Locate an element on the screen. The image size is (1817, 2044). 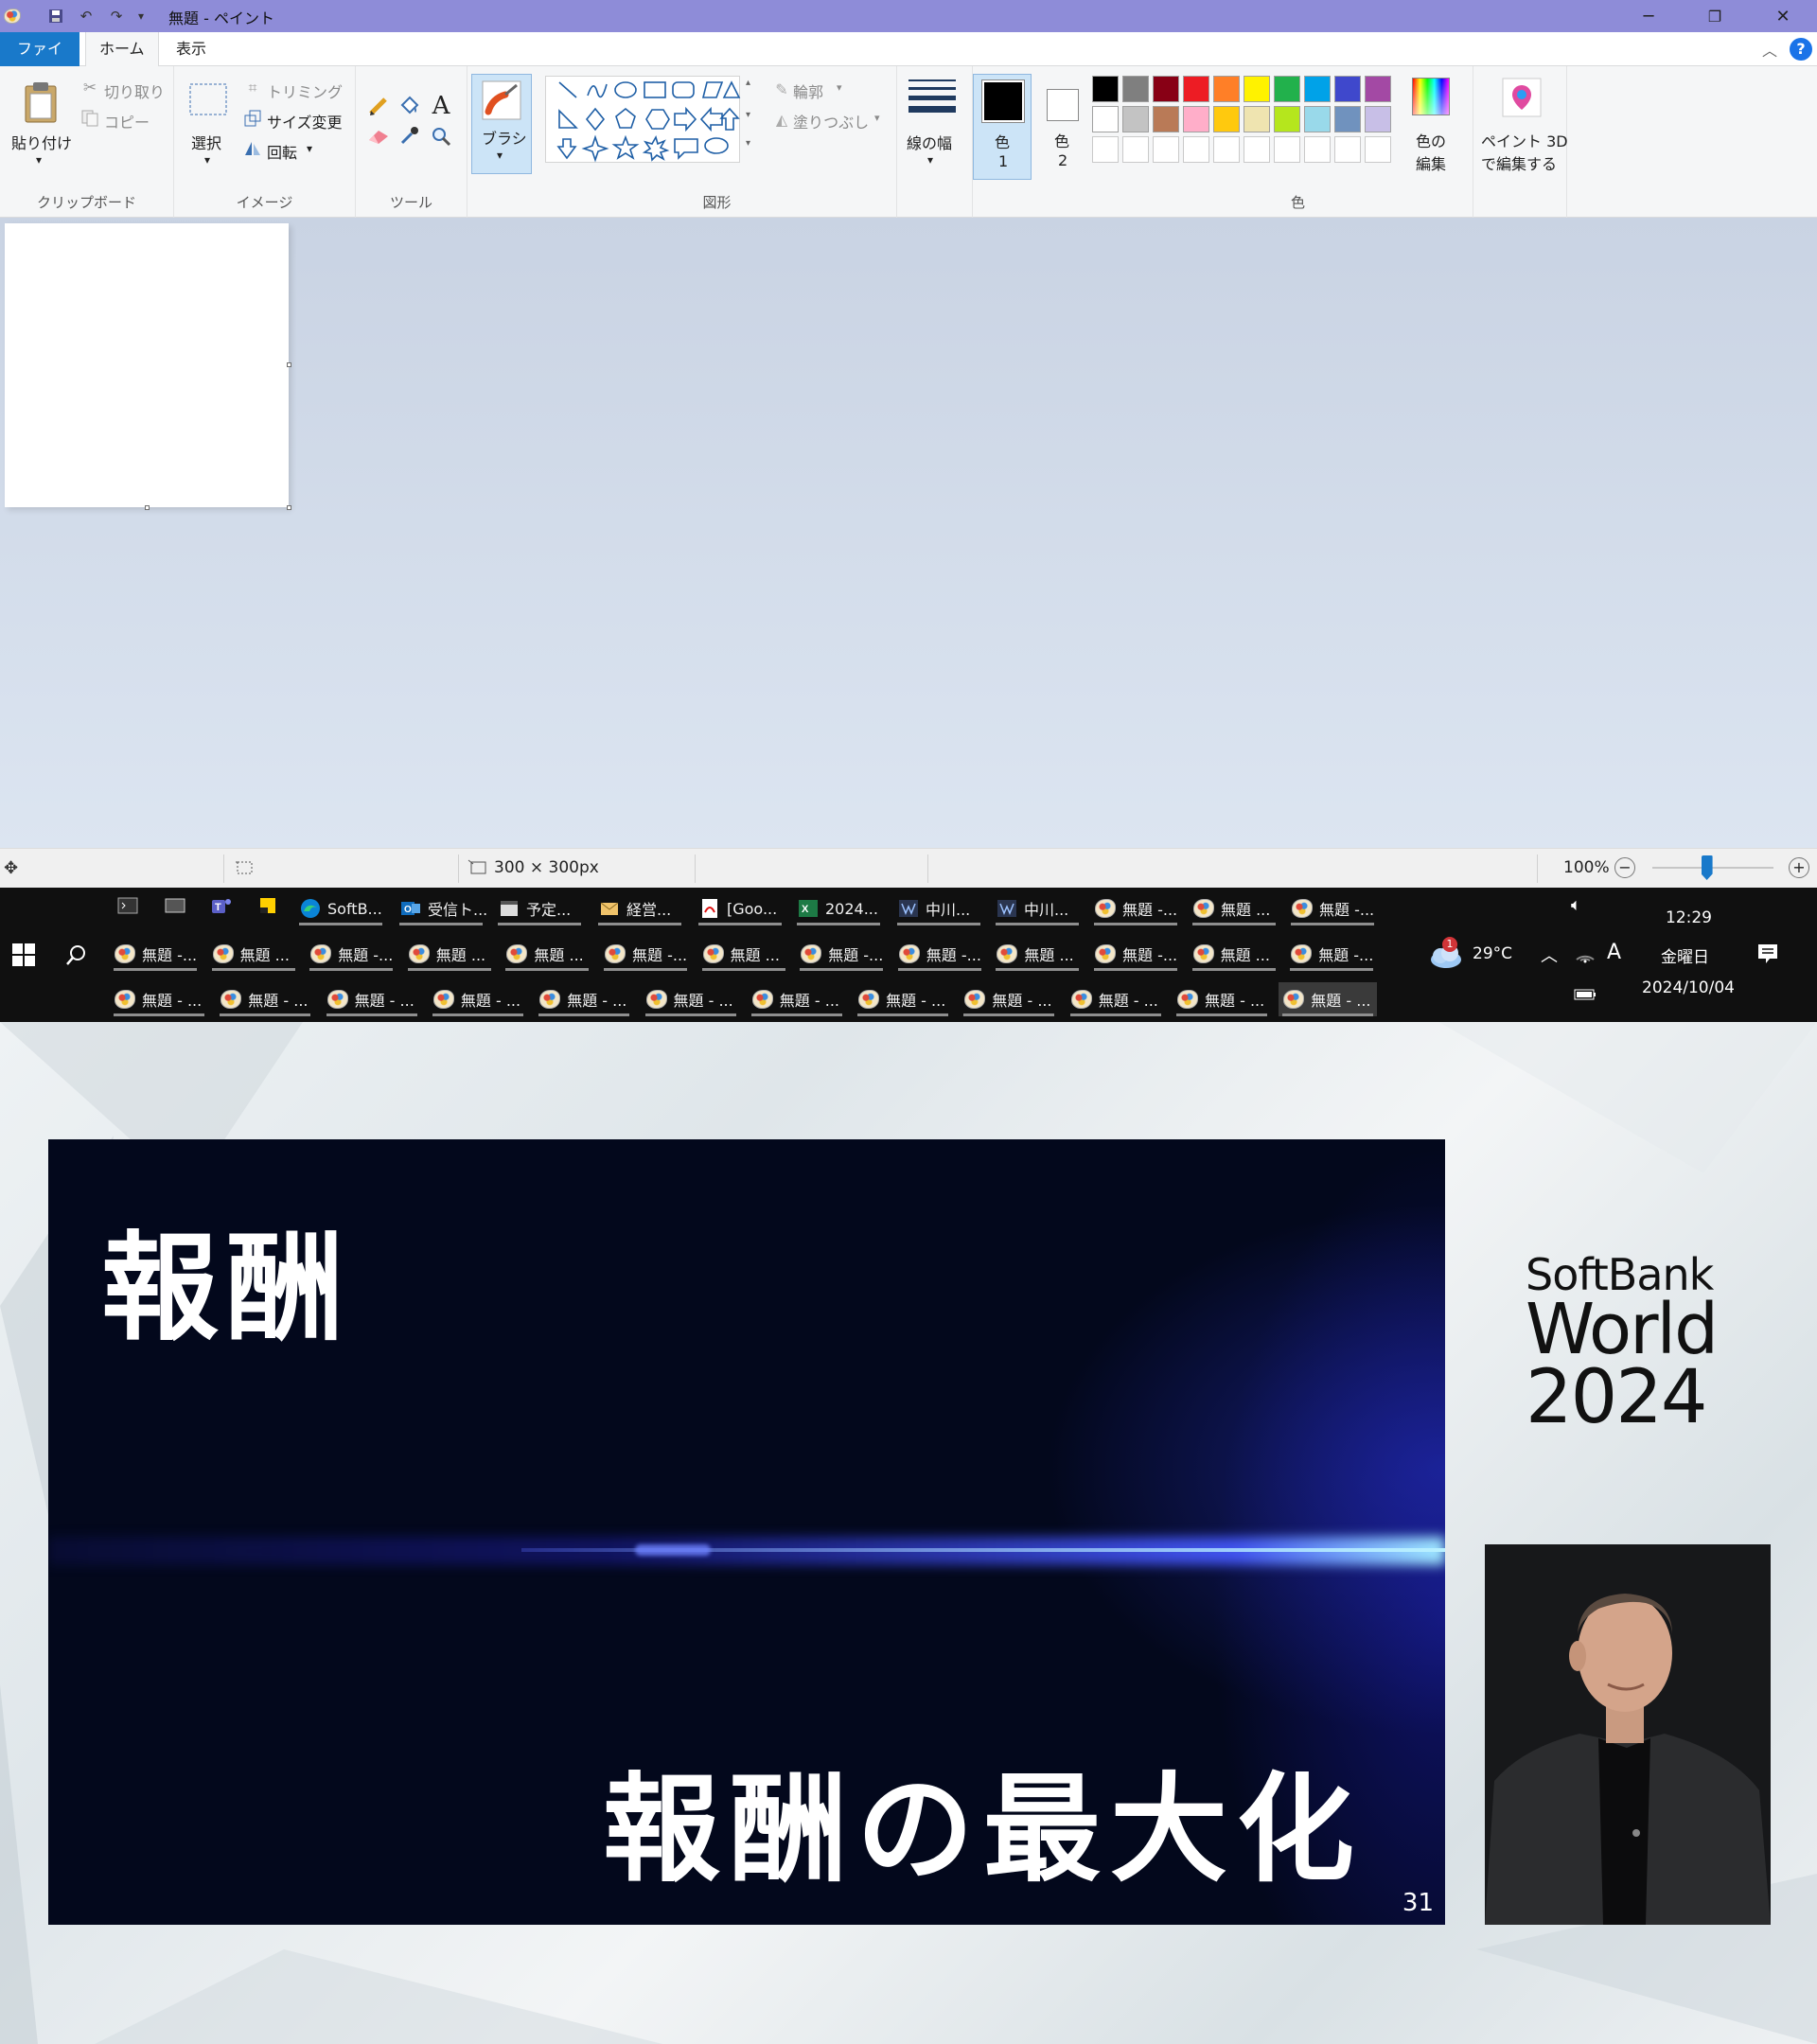
paint-app-icon is located at coordinates (12, 16).